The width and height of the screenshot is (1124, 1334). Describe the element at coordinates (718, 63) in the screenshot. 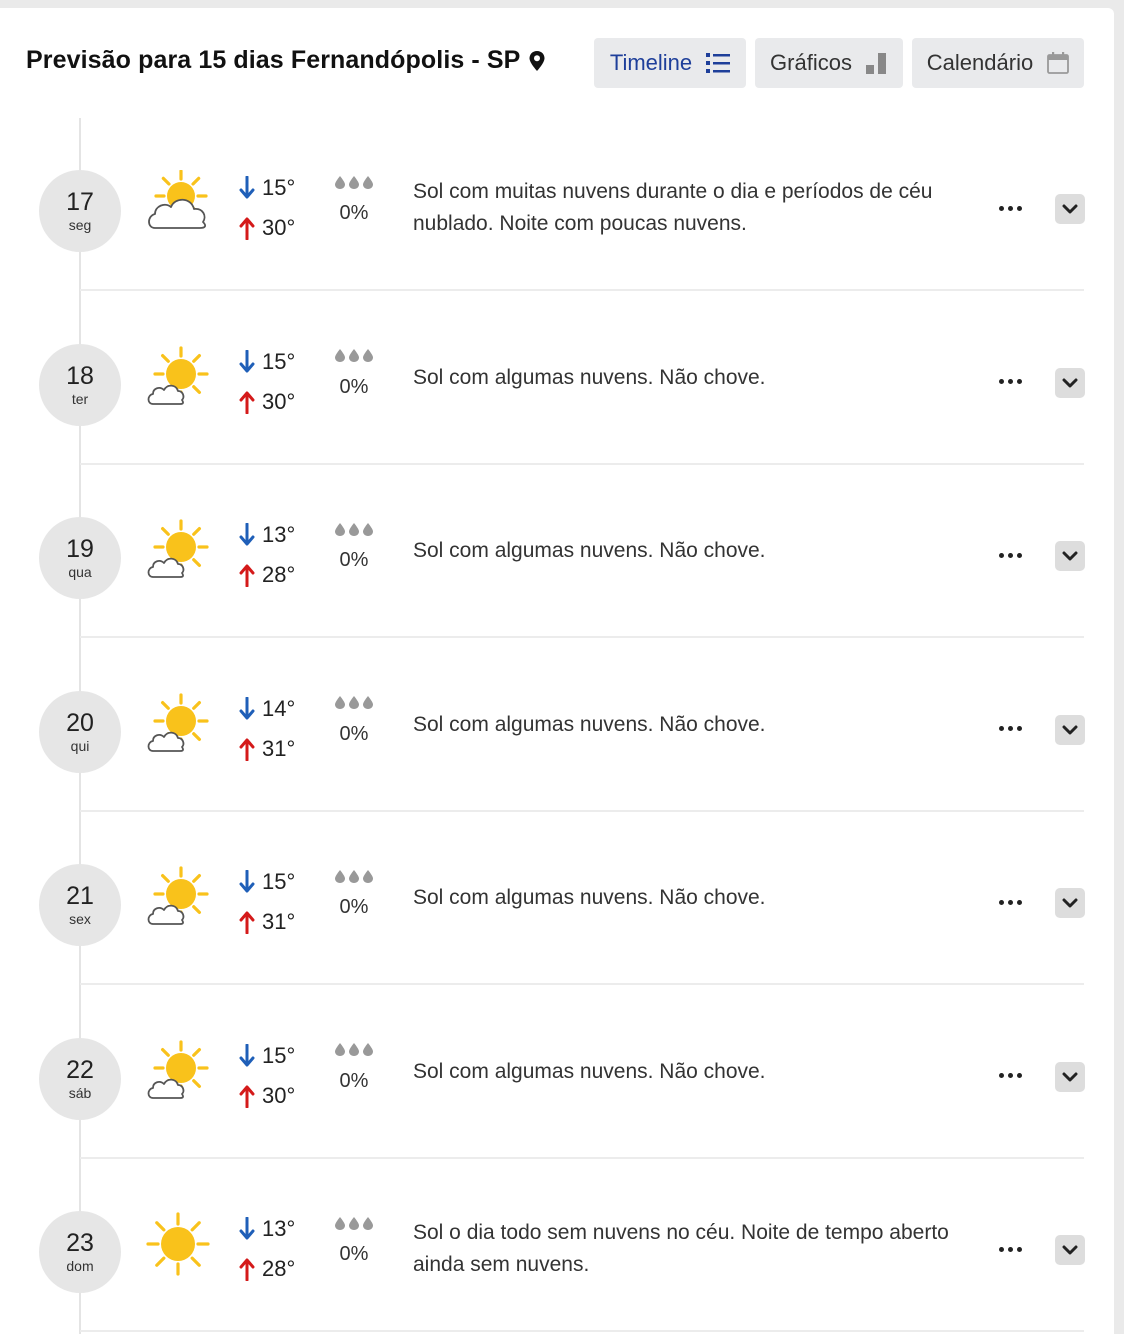

I see `list-icon` at that location.